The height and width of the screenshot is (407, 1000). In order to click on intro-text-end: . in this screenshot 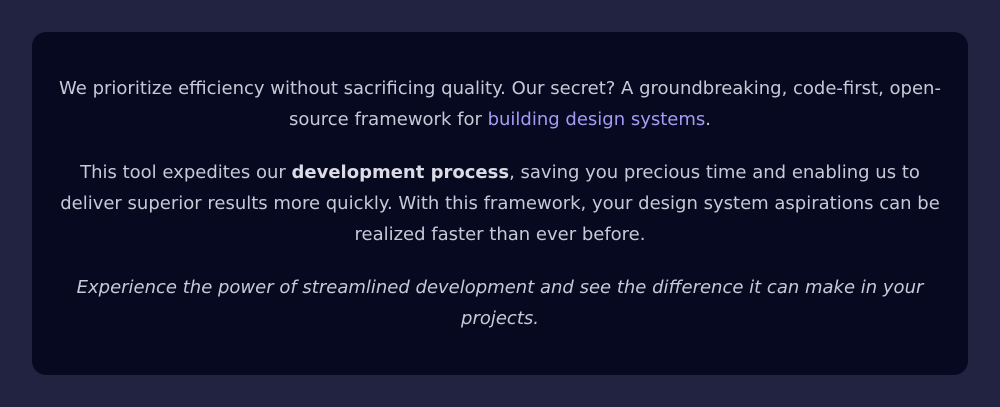, I will do `click(708, 119)`.